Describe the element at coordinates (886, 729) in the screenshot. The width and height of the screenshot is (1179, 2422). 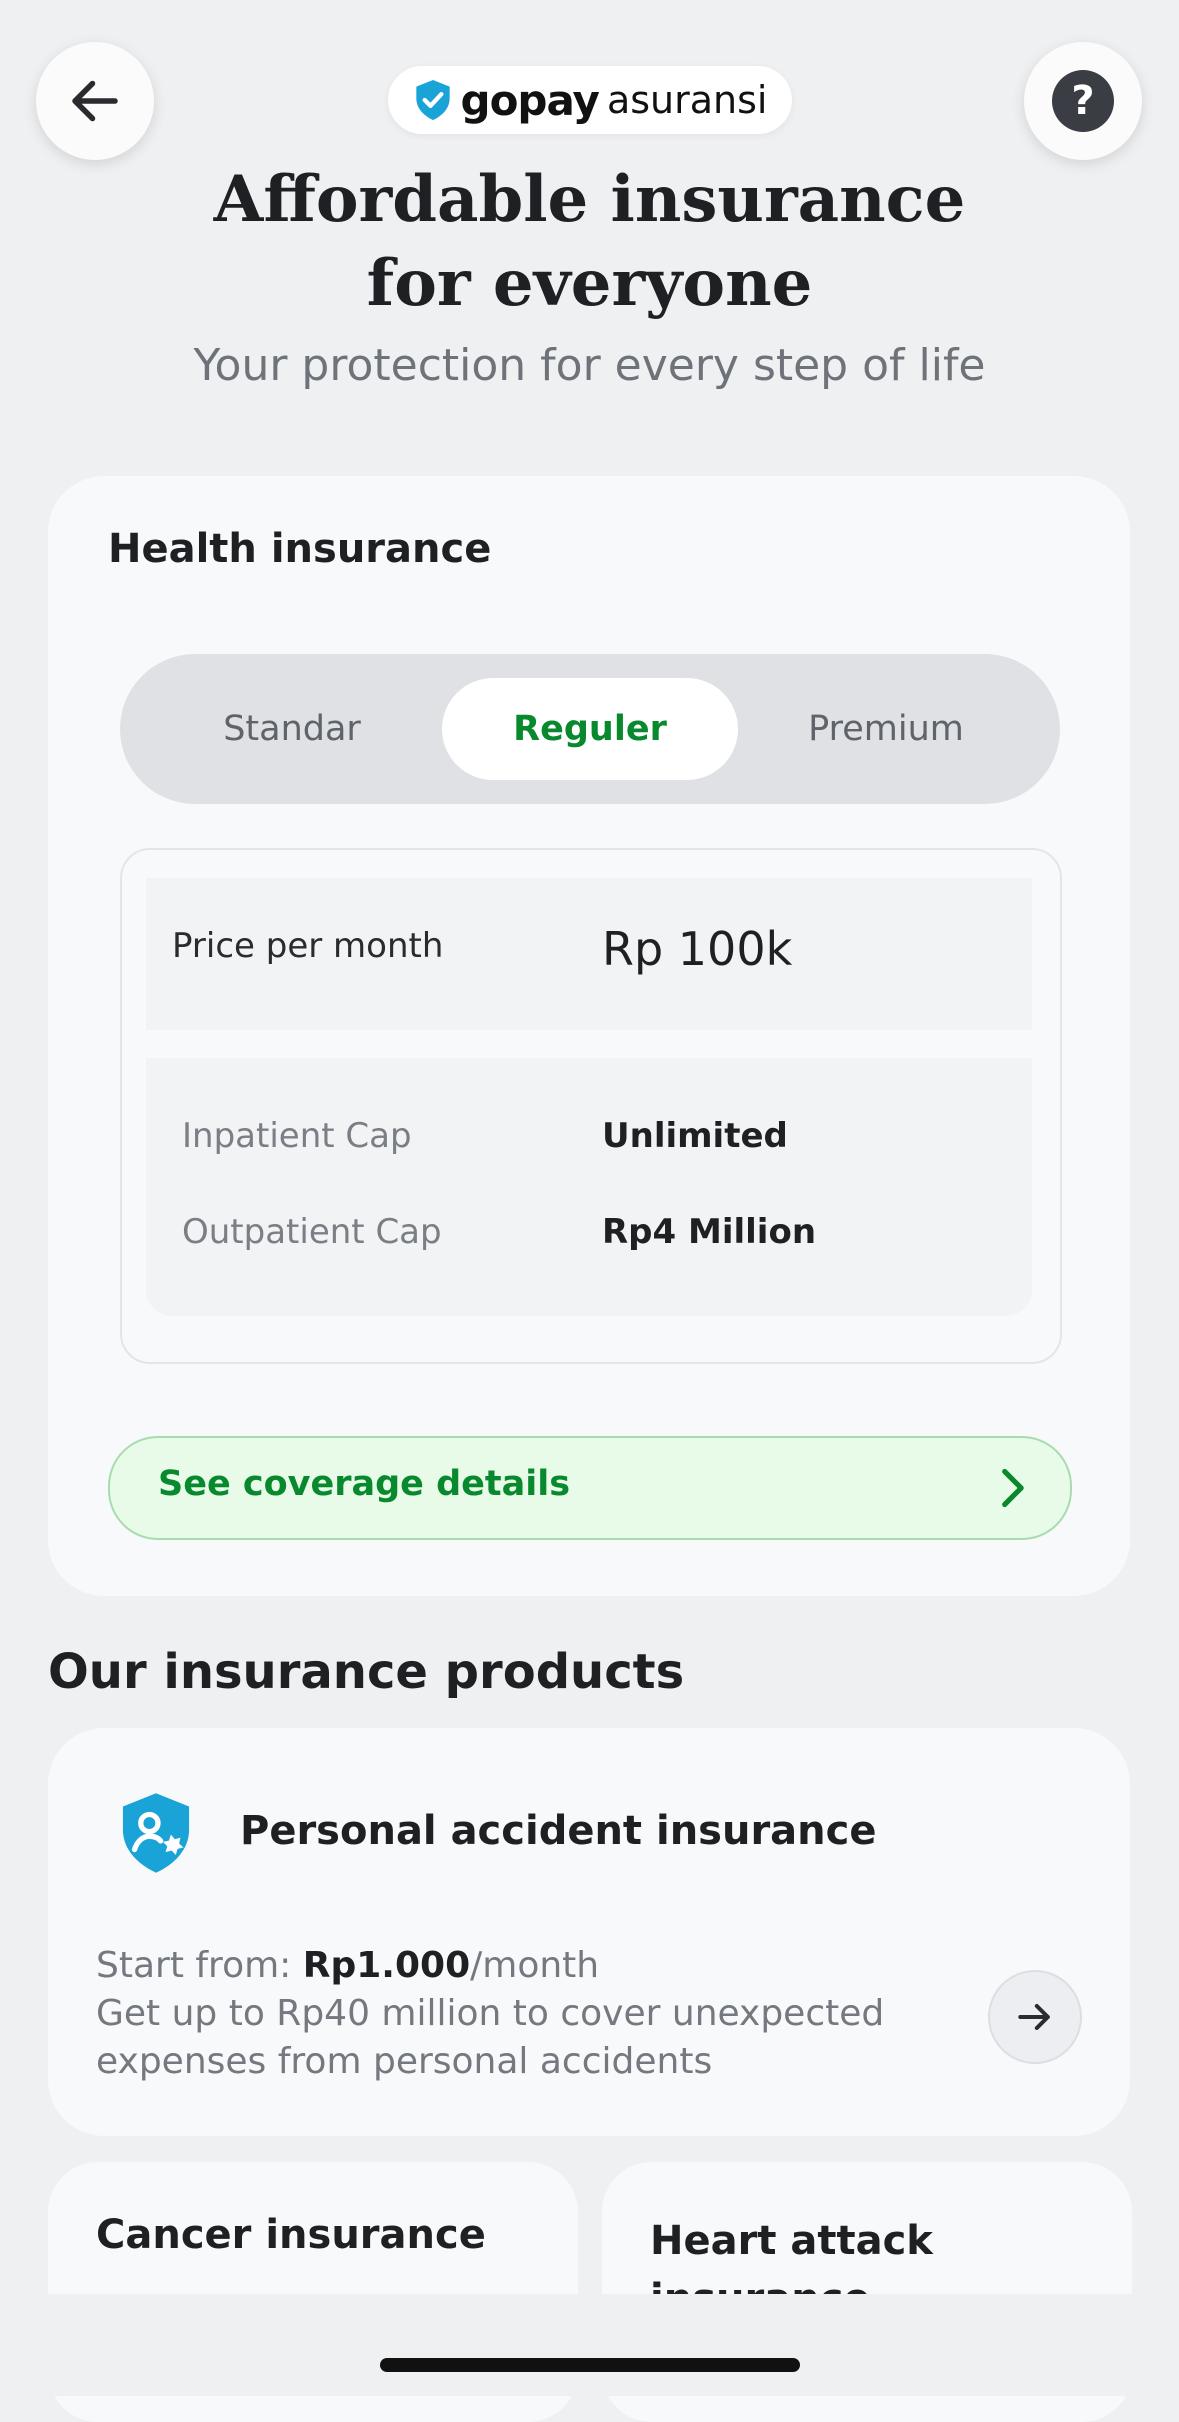
I see `tab-premium: Premium` at that location.